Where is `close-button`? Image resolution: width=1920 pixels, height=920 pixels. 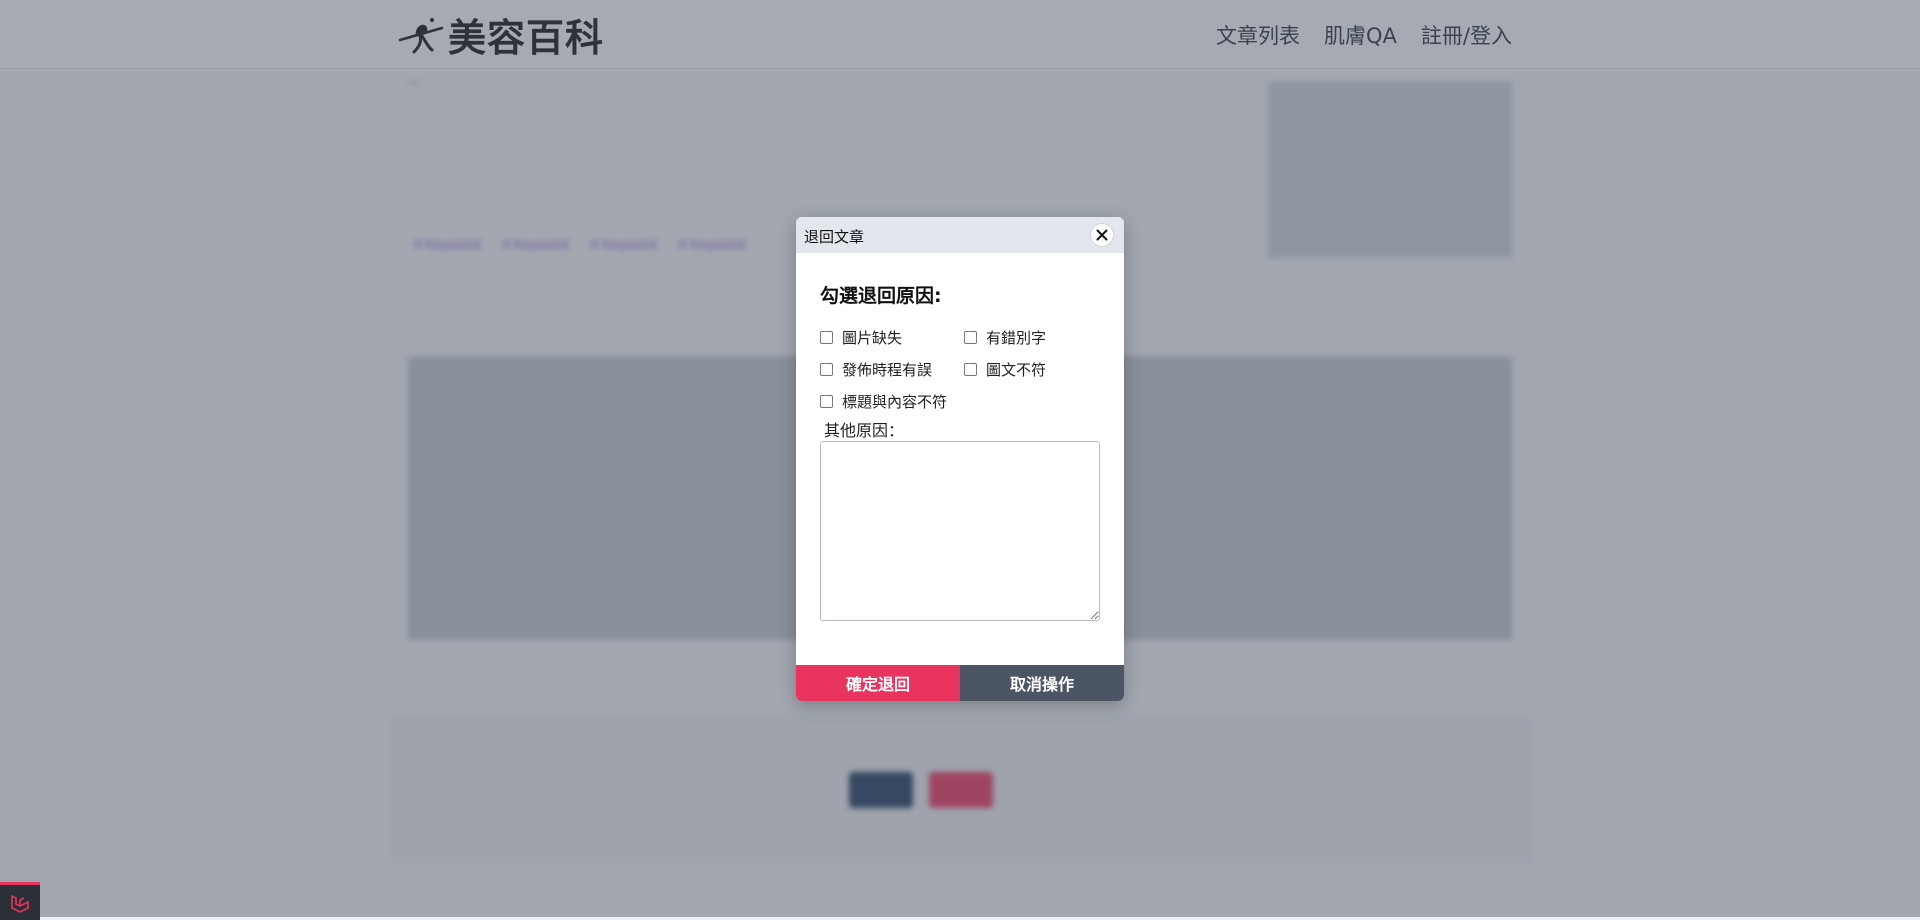 close-button is located at coordinates (1102, 235).